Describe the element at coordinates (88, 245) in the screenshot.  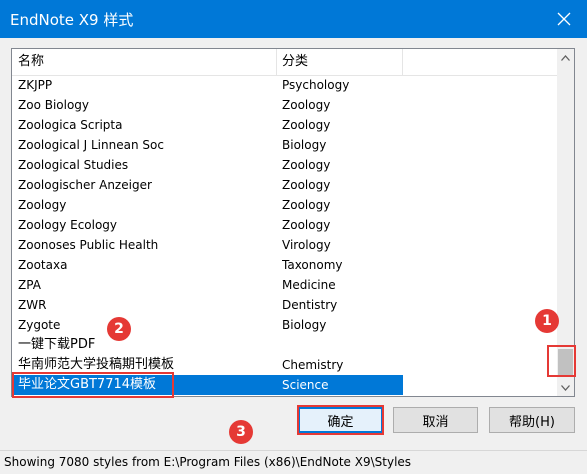
I see `row-name: Zoonoses Public Health` at that location.